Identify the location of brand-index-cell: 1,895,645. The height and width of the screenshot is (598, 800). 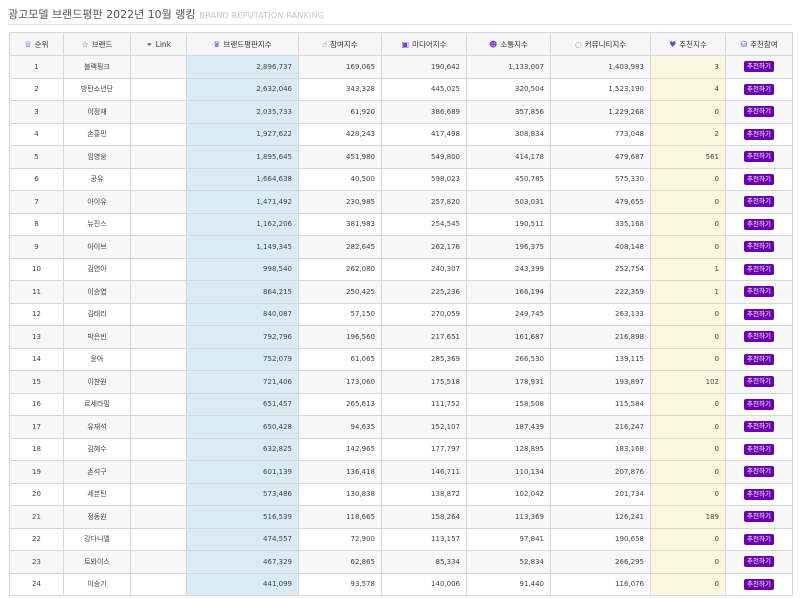
(242, 157).